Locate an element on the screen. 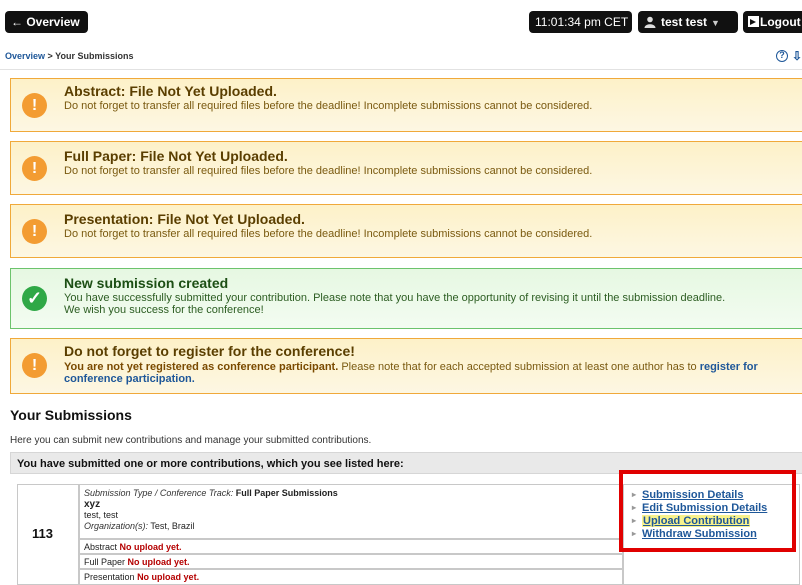 This screenshot has width=802, height=585. submission-id: 113 is located at coordinates (42, 533).